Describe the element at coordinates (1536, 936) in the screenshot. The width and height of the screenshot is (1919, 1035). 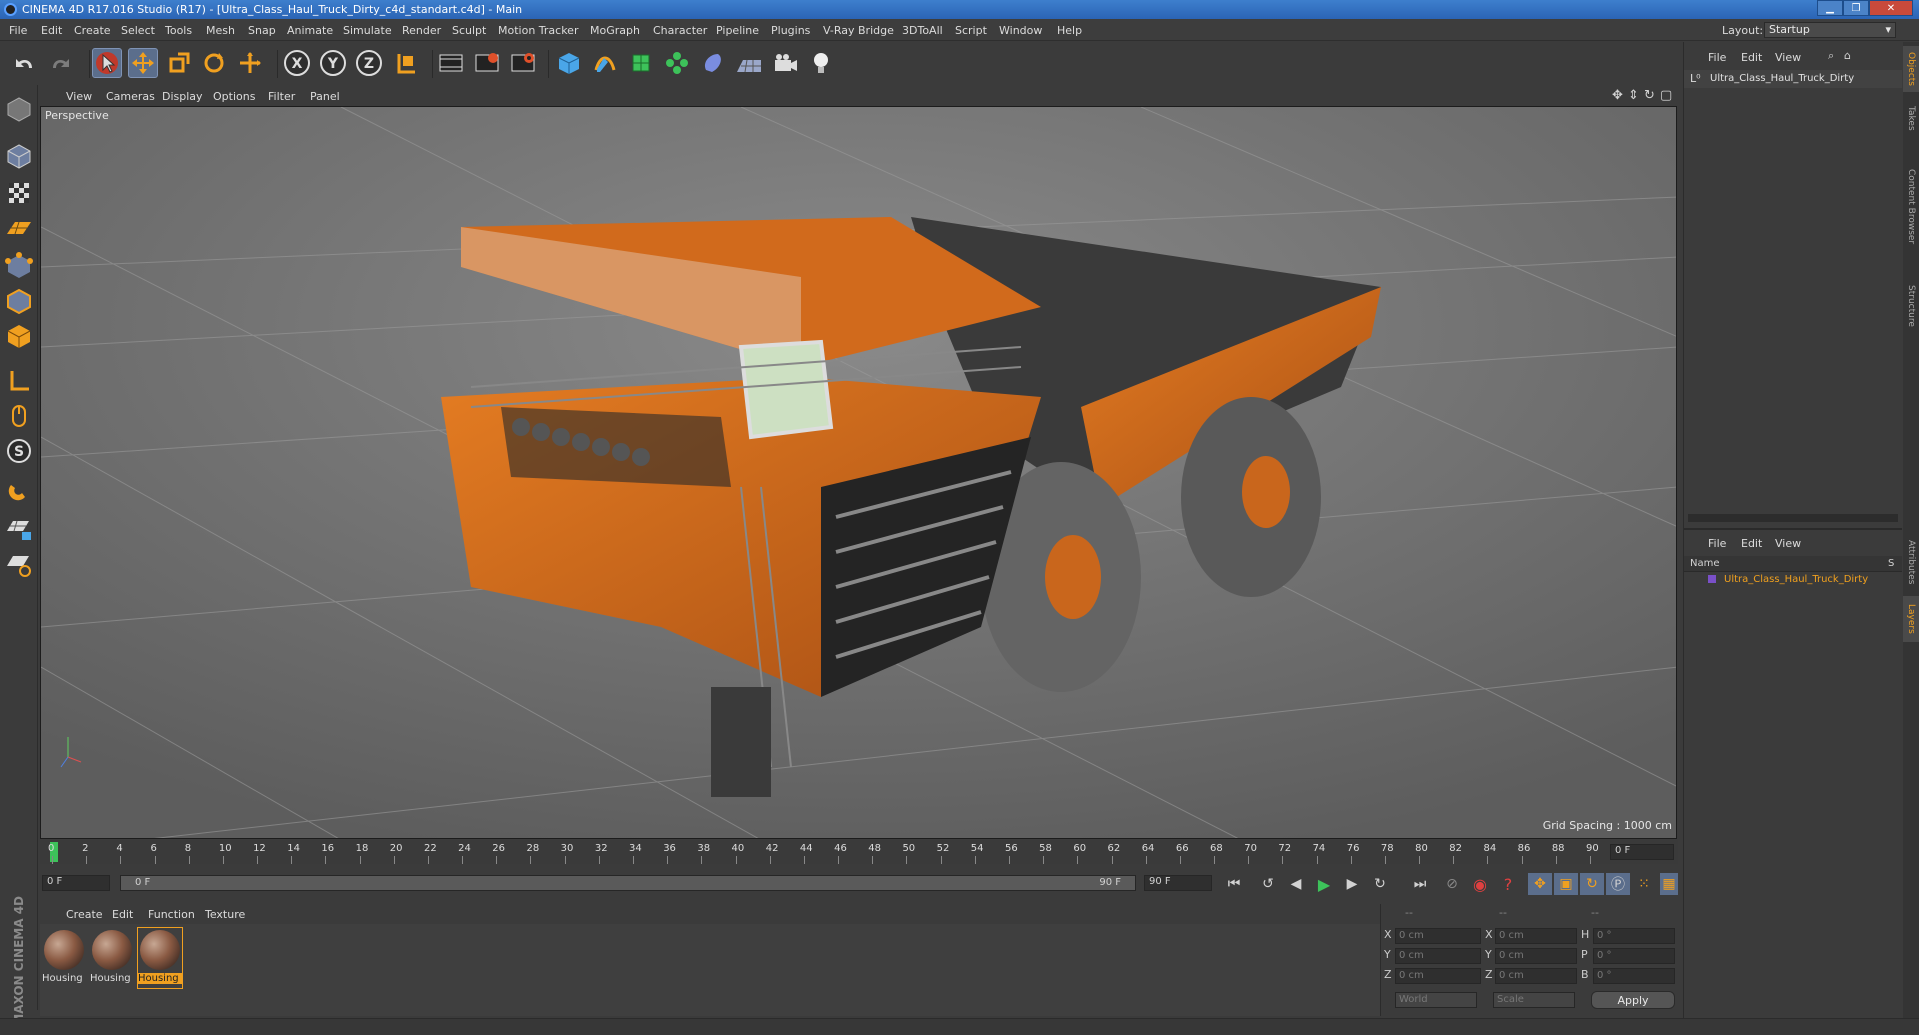
I see `size-x-field: 0 cm` at that location.